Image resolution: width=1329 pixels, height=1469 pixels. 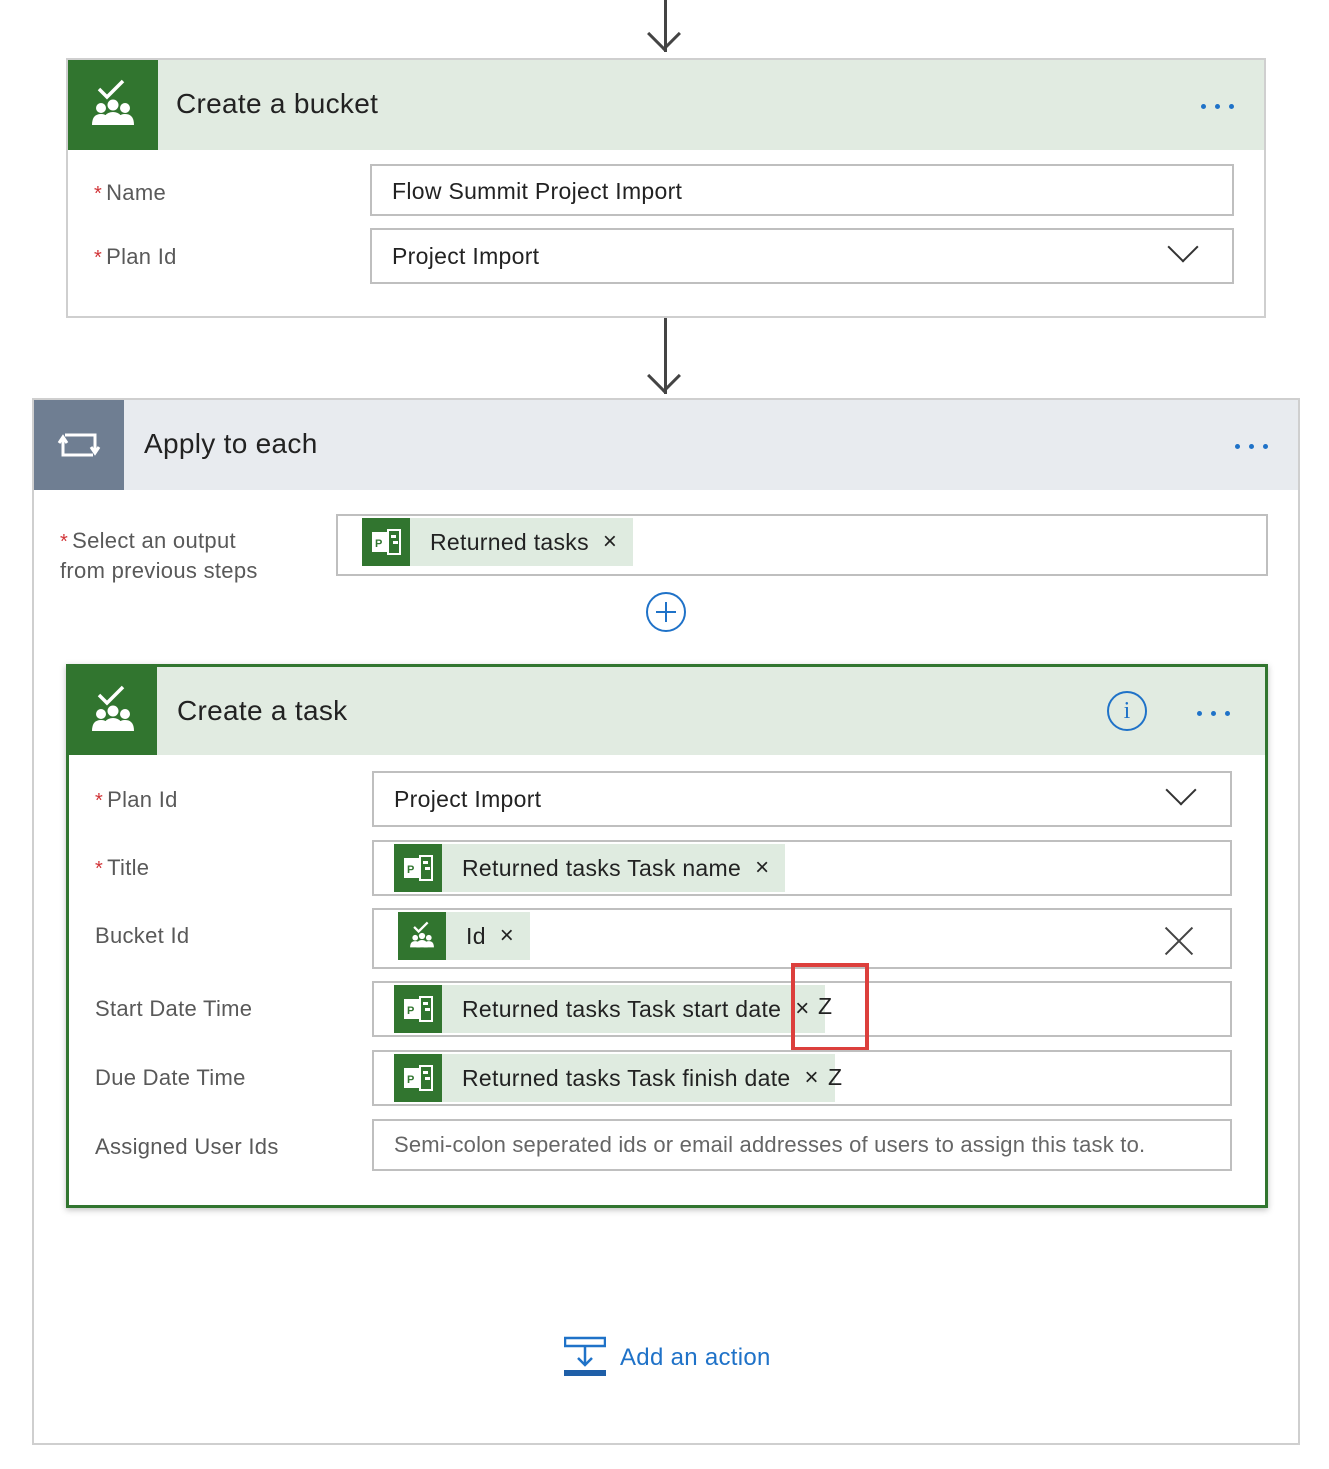 I want to click on start-date-label: Start Date Time, so click(x=174, y=1008).